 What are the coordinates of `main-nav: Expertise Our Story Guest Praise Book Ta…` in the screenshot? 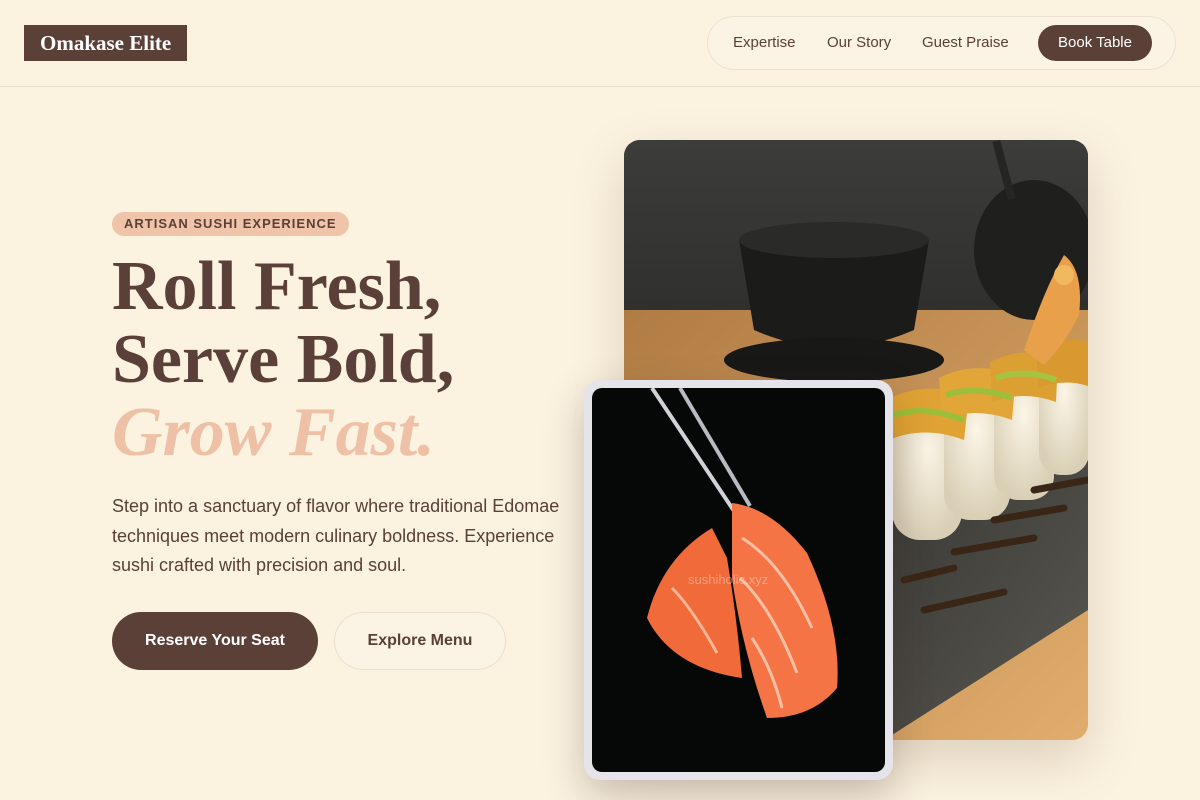 It's located at (941, 43).